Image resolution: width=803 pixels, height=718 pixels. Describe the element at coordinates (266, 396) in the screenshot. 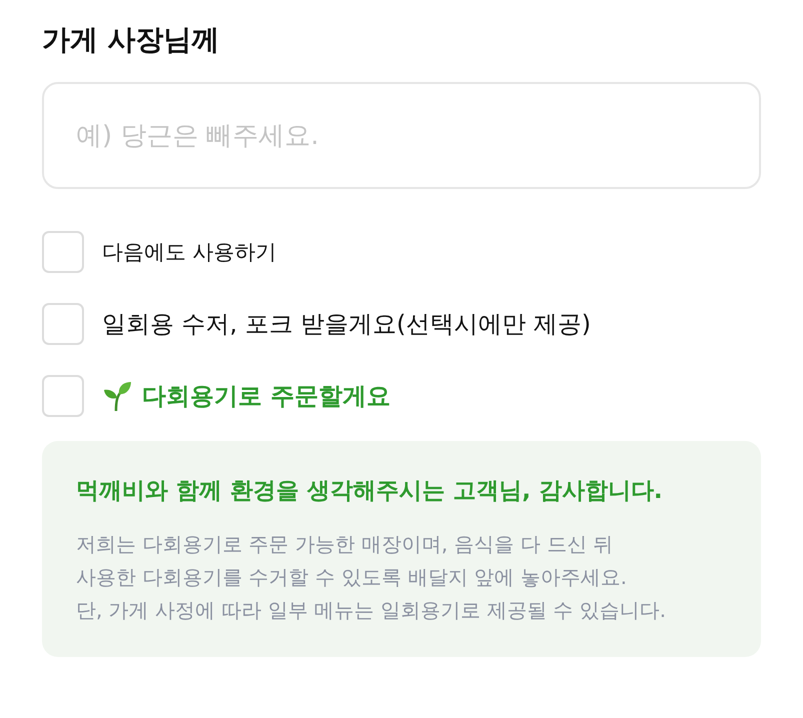

I see `option-label: 다회용기로 주문할게요` at that location.